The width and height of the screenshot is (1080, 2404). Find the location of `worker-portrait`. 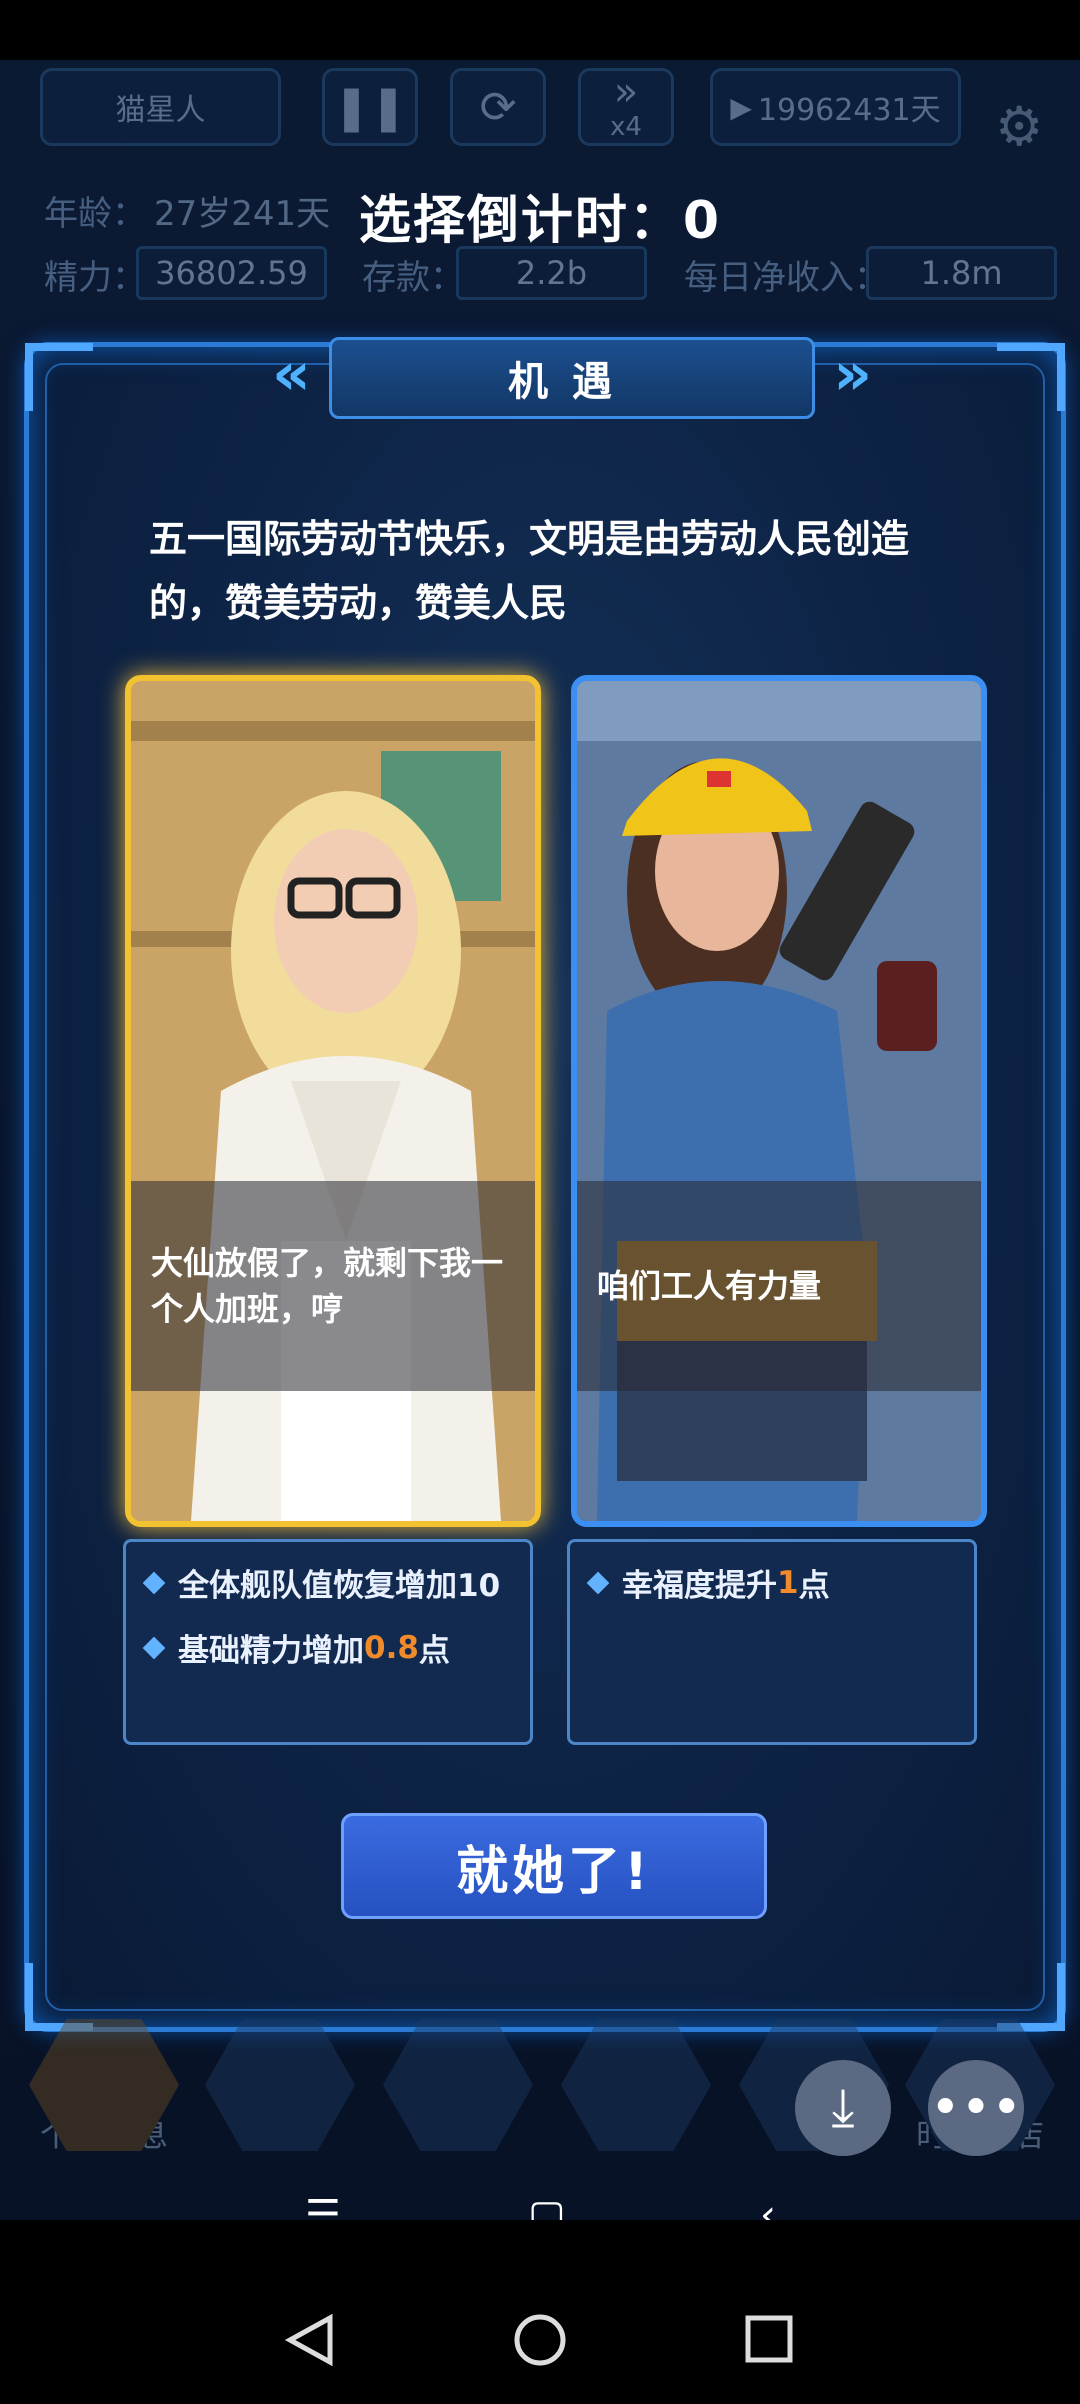

worker-portrait is located at coordinates (779, 1101).